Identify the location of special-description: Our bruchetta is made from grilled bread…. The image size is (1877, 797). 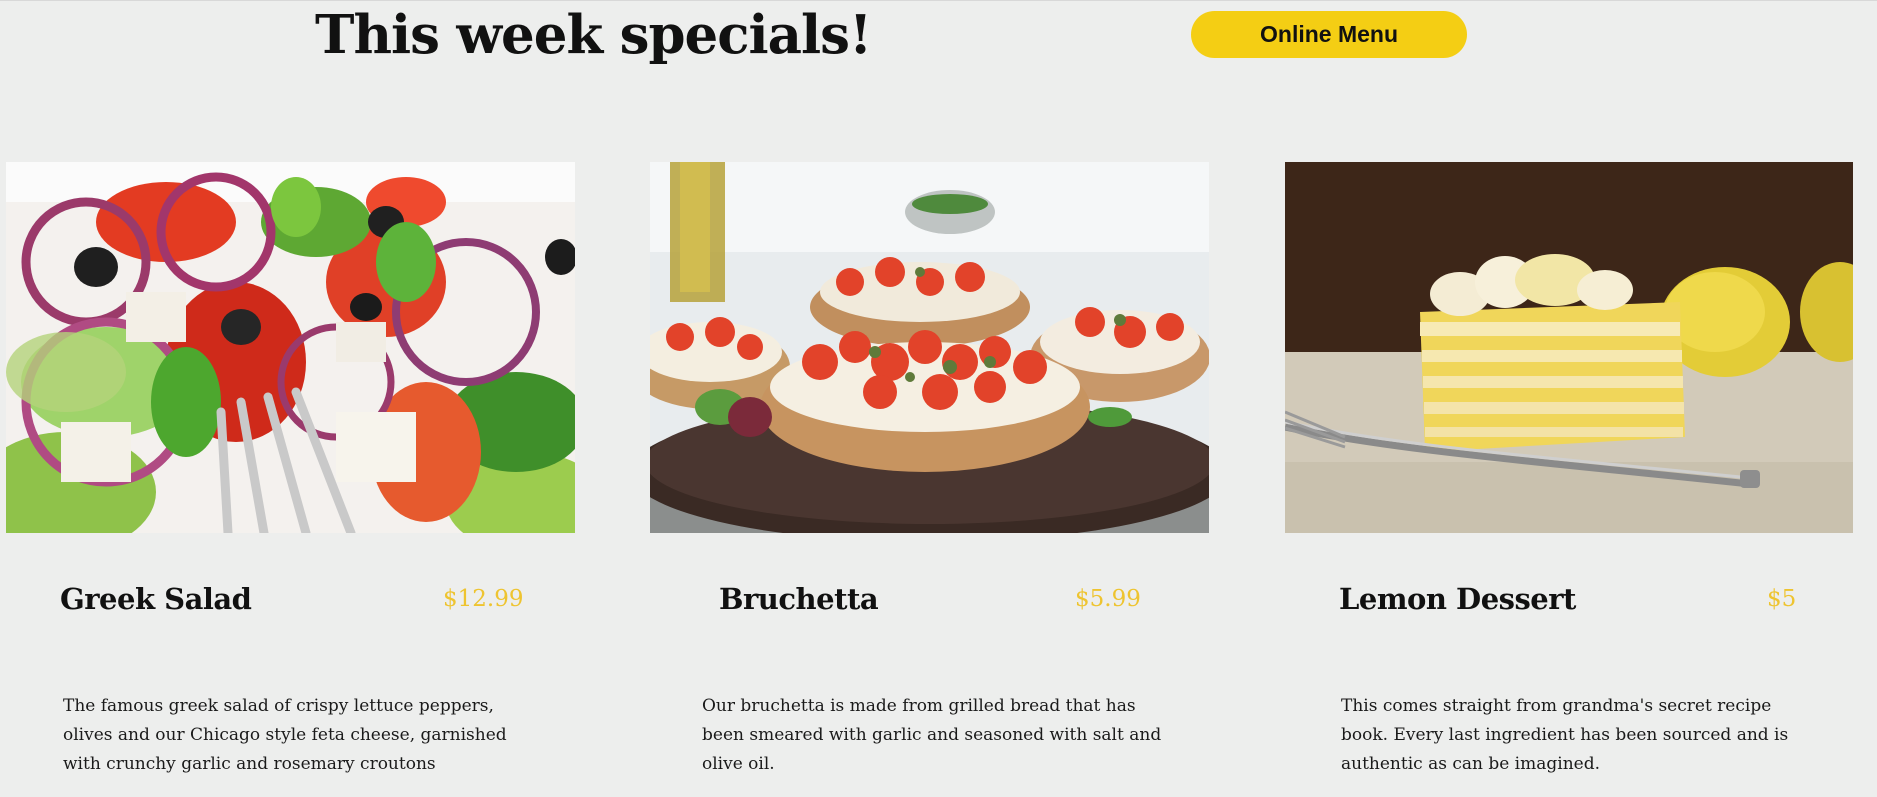
(932, 735).